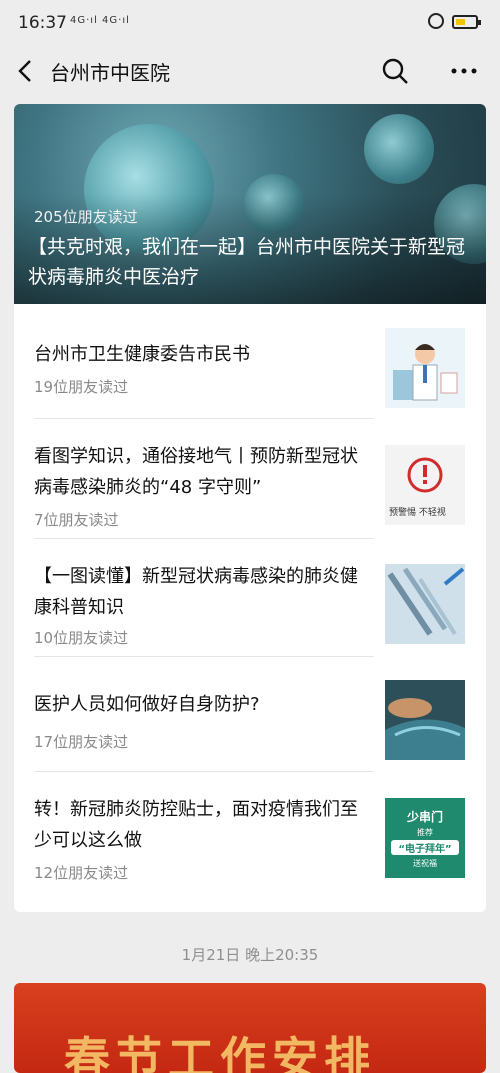 Image resolution: width=500 pixels, height=1073 pixels. Describe the element at coordinates (425, 847) in the screenshot. I see `thumb-line: “电子拜年”` at that location.